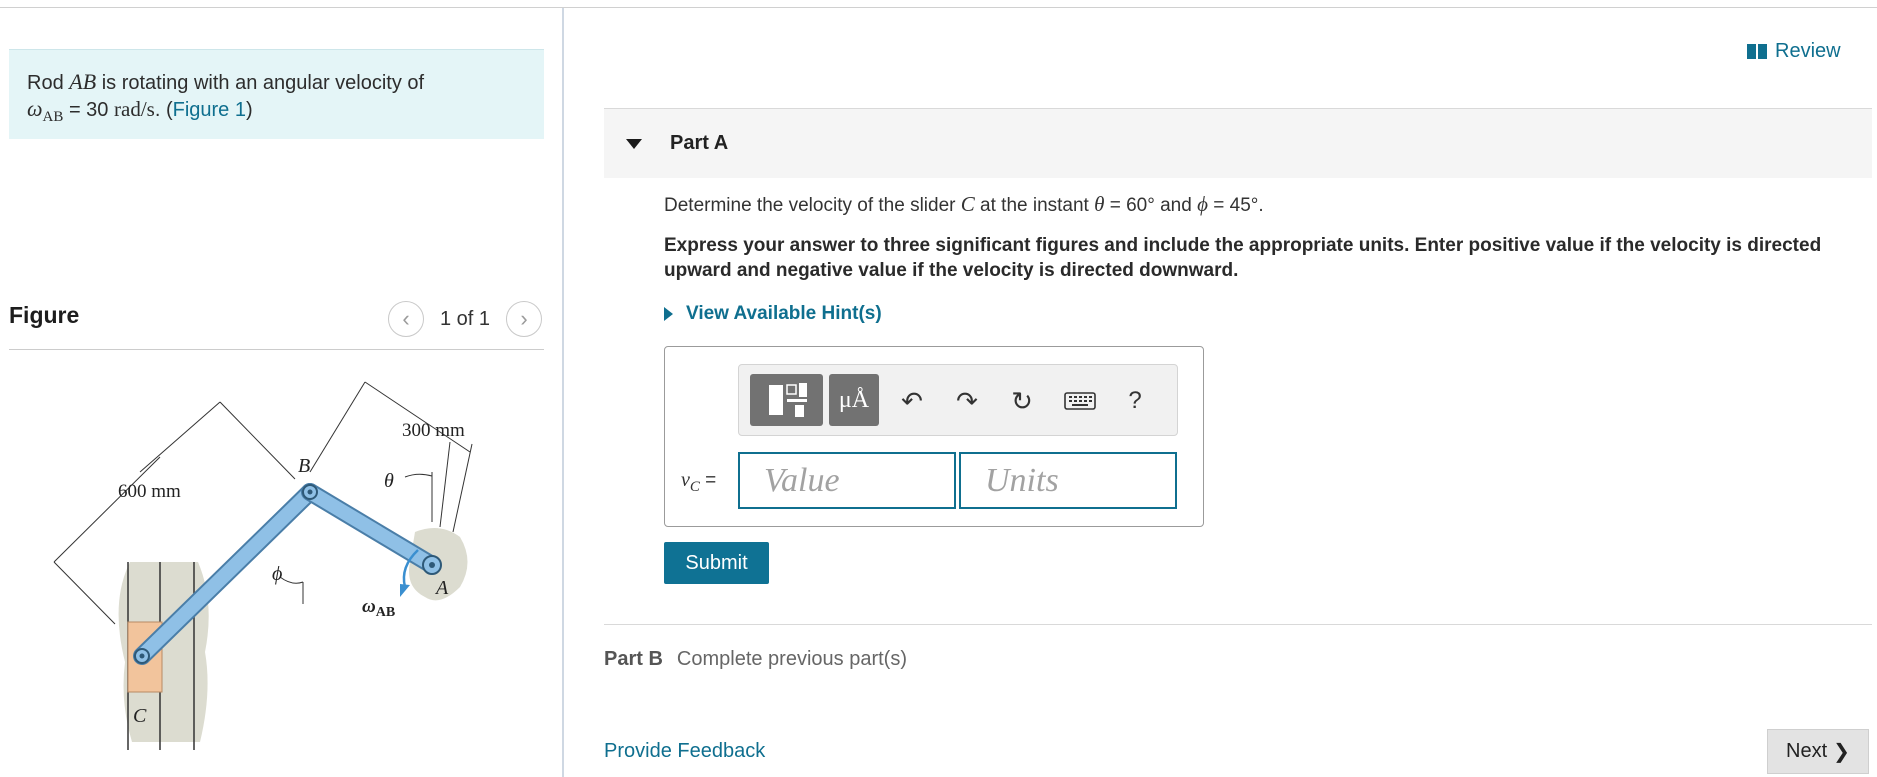 The height and width of the screenshot is (777, 1877). I want to click on omega-symbol: ω, so click(35, 108).